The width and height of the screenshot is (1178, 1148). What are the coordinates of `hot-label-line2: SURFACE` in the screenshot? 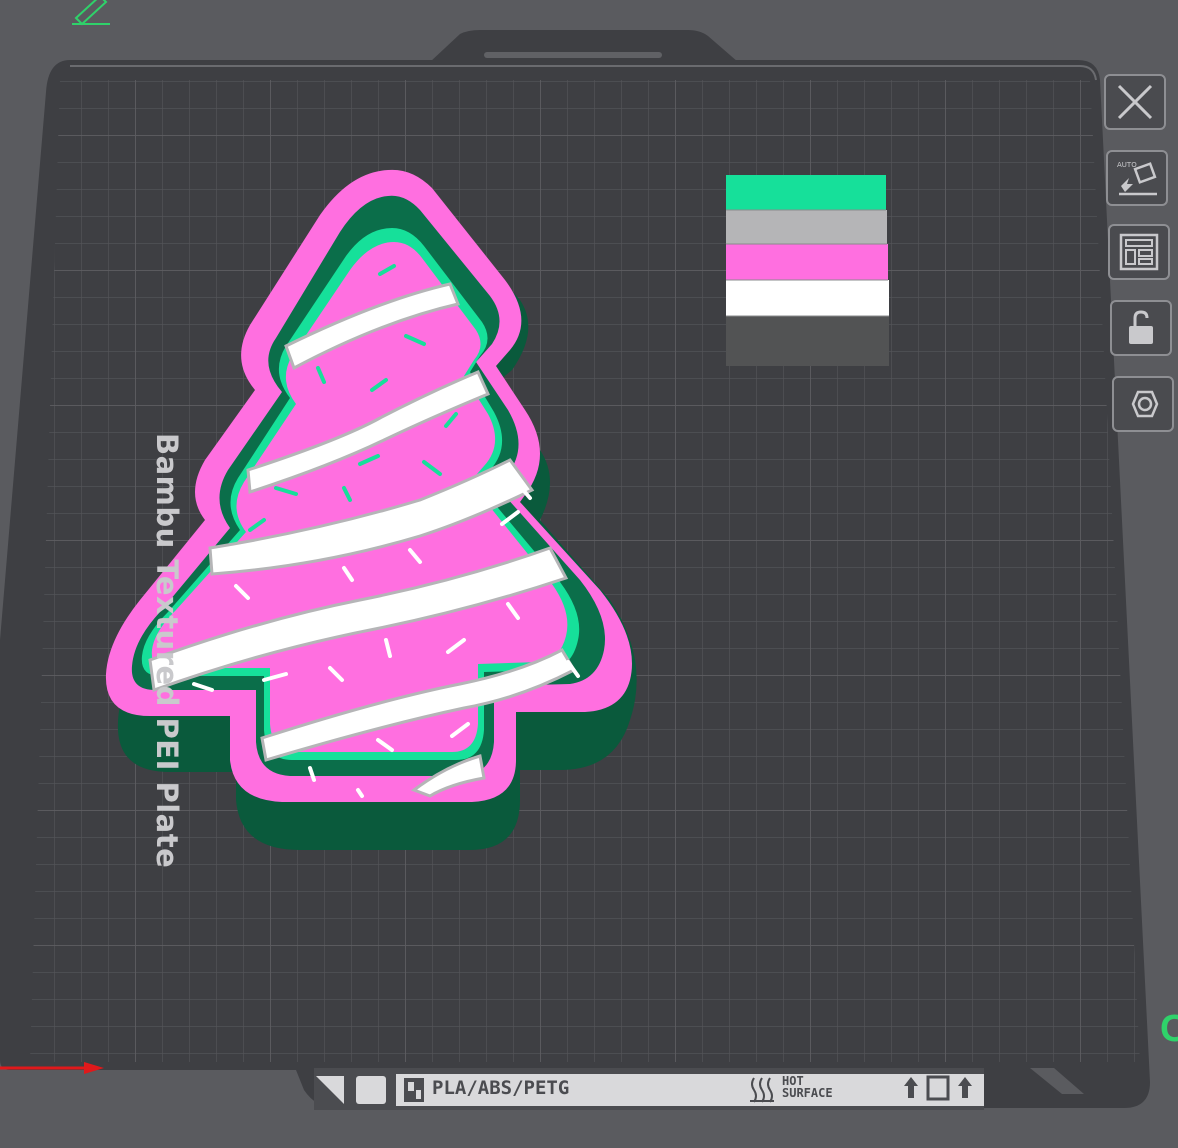 It's located at (807, 1093).